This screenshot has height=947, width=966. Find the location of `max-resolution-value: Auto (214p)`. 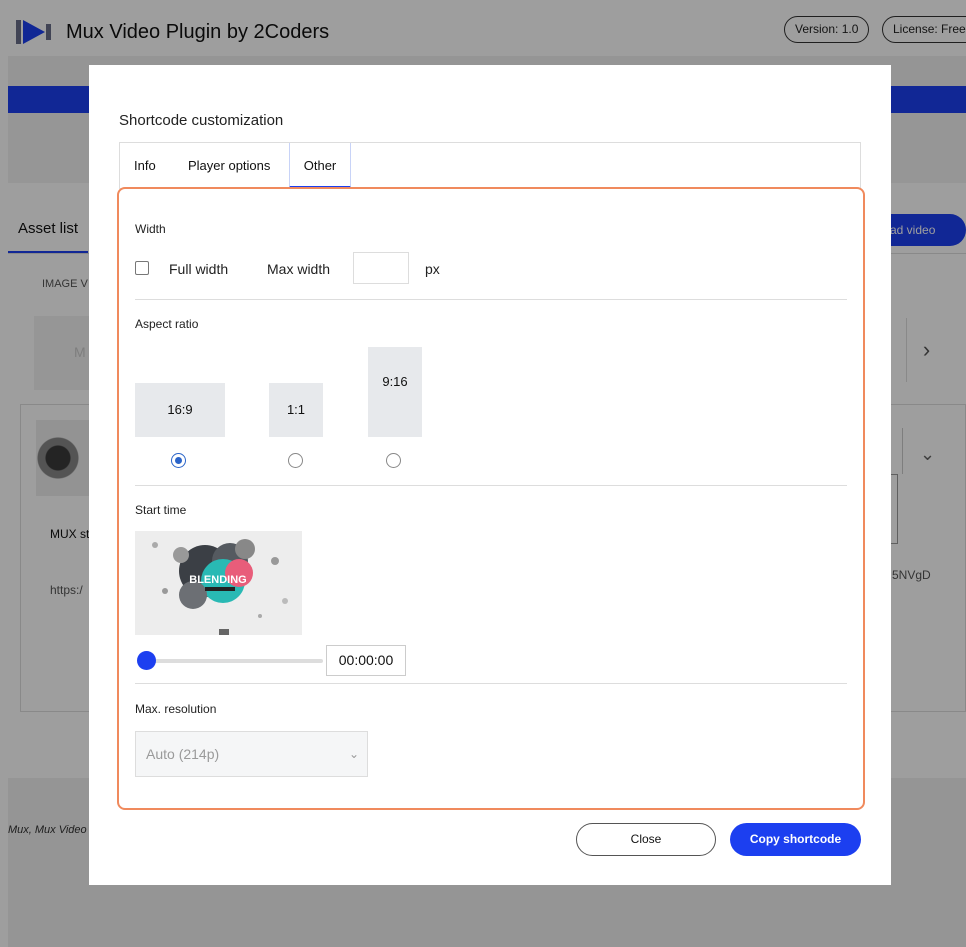

max-resolution-value: Auto (214p) is located at coordinates (183, 754).